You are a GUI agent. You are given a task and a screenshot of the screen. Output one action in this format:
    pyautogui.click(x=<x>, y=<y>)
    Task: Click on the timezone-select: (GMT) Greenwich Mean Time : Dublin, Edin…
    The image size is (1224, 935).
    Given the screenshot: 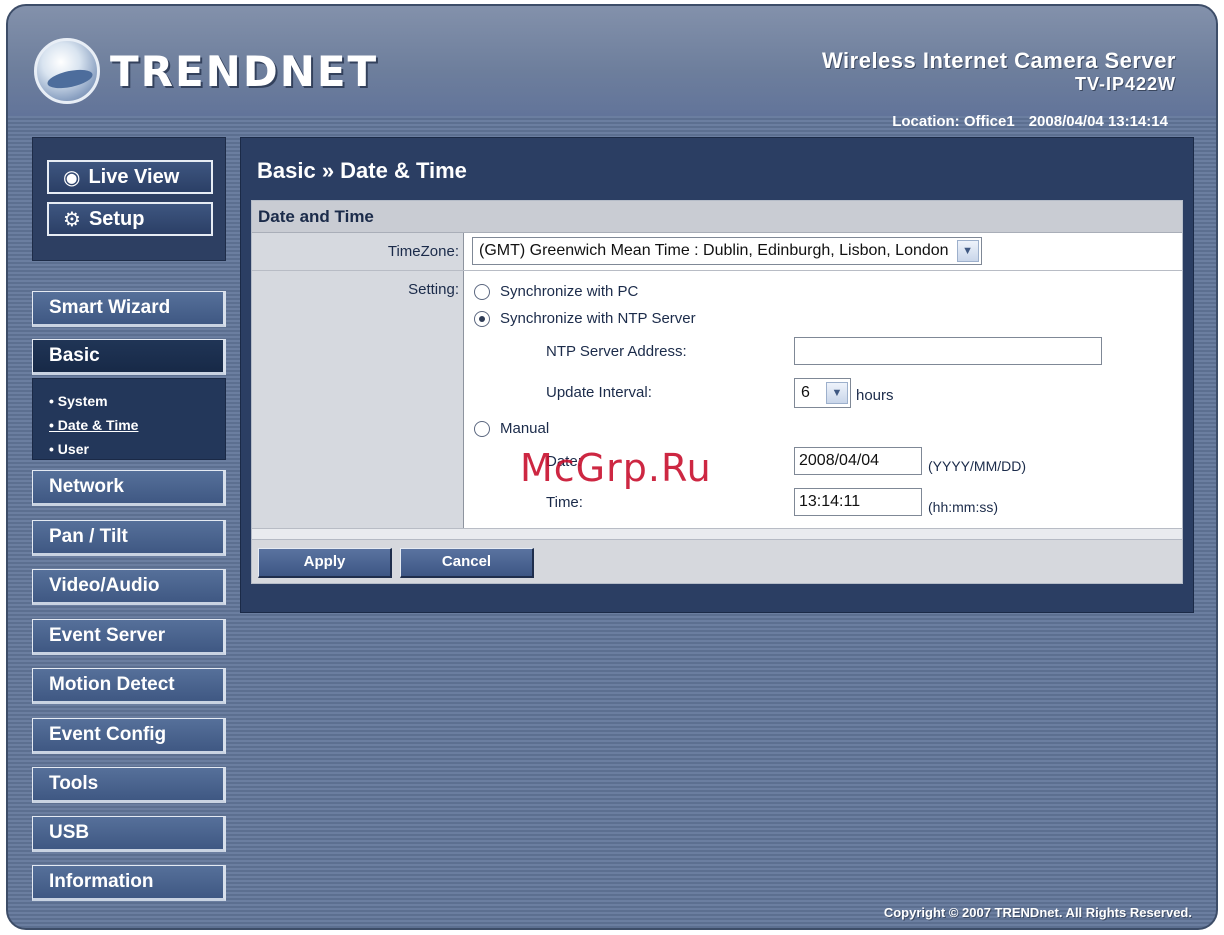 What is the action you would take?
    pyautogui.click(x=727, y=251)
    